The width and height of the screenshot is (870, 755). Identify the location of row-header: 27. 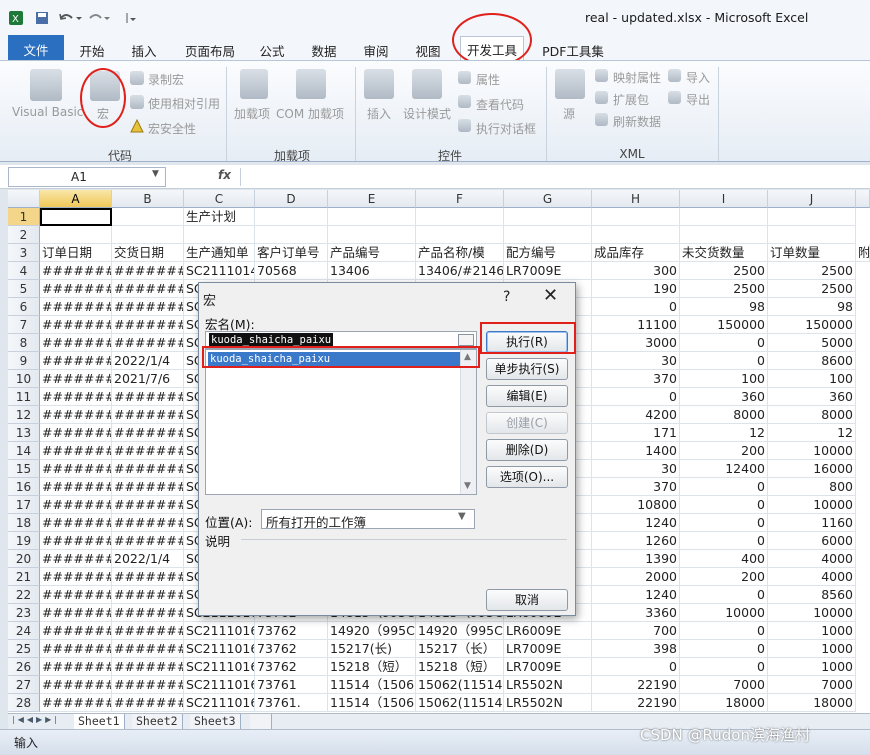
(24, 685).